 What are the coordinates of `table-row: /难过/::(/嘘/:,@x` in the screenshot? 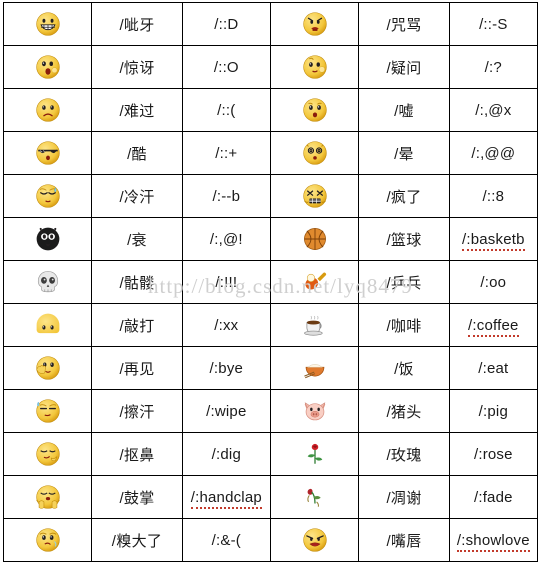 It's located at (270, 110).